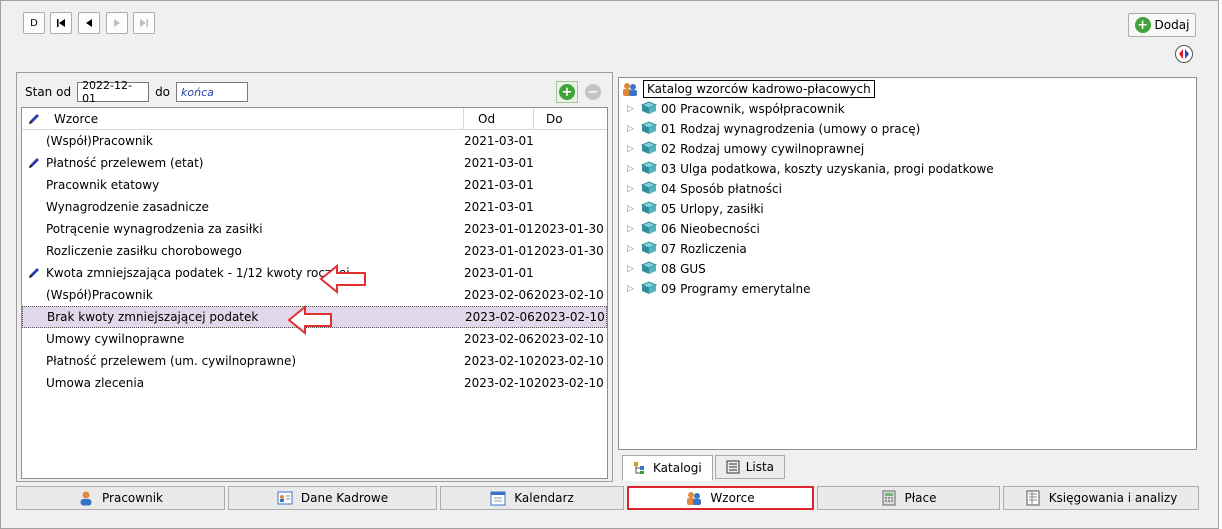 The image size is (1222, 529). I want to click on tree-item: ▷ 02 Rodzaj umowy cywilnoprawnej, so click(745, 149).